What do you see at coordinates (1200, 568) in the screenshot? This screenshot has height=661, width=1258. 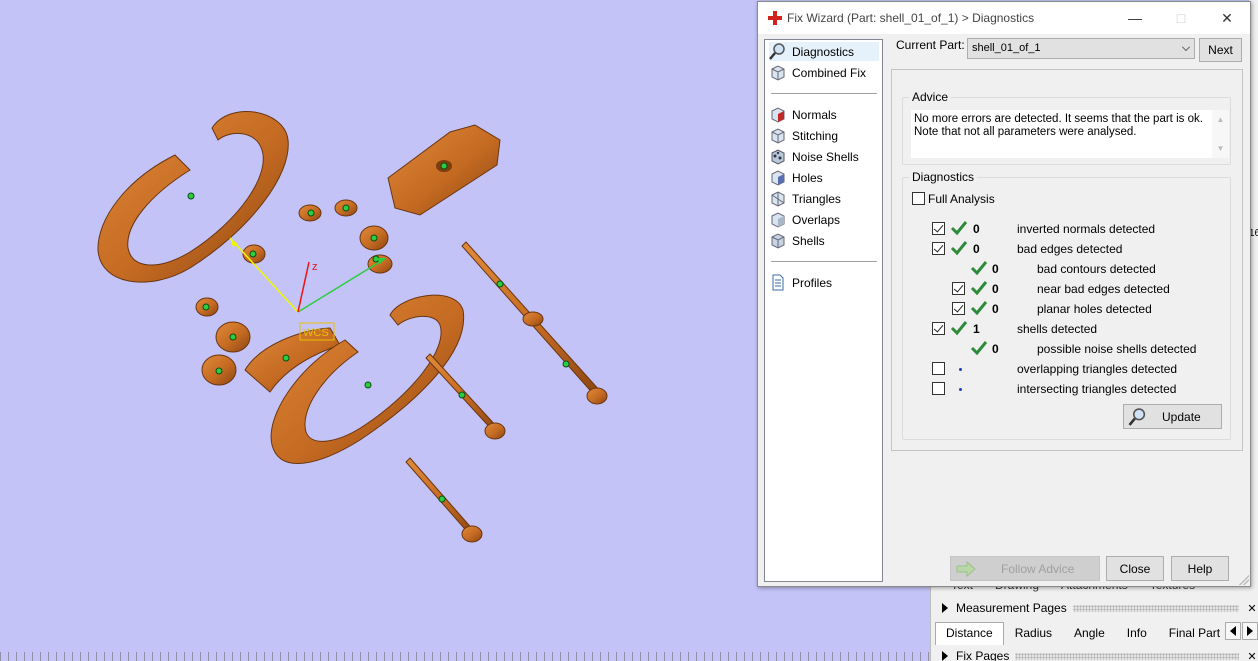 I see `help-button: Help` at bounding box center [1200, 568].